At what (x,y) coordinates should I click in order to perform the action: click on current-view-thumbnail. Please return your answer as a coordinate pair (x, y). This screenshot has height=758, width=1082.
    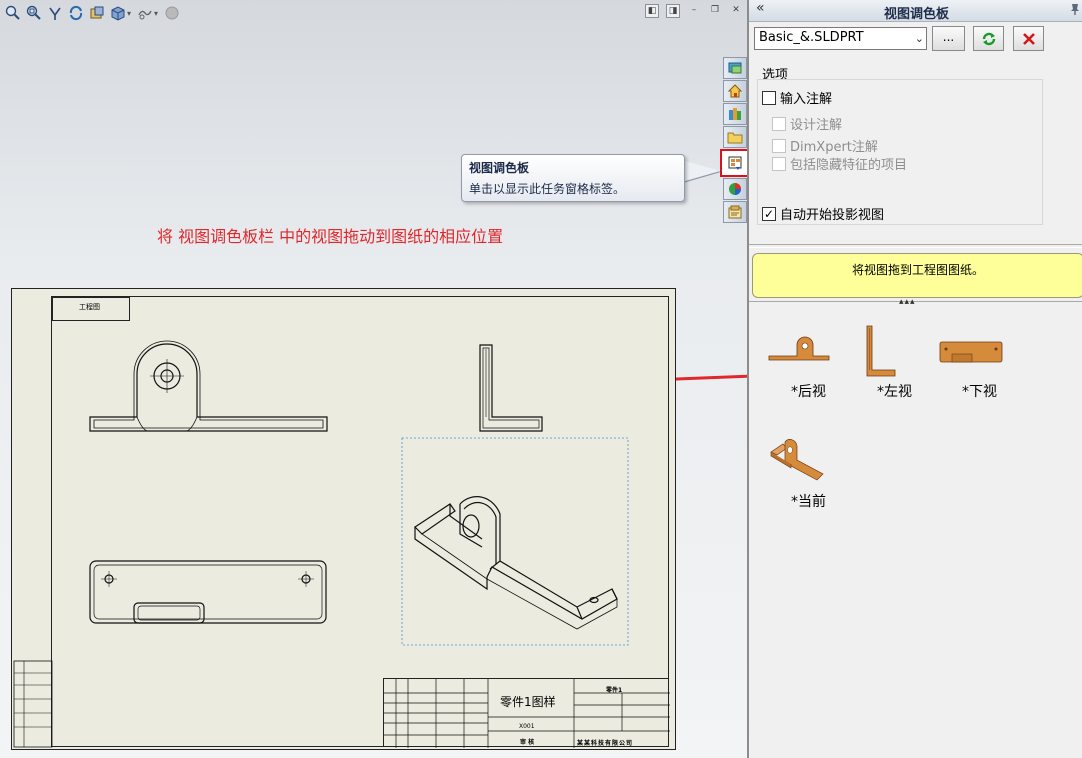
    Looking at the image, I should click on (797, 460).